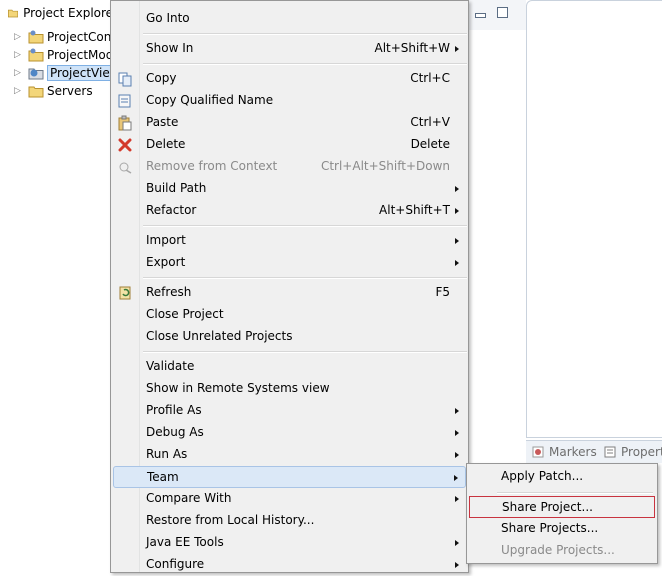 This screenshot has width=662, height=576. What do you see at coordinates (189, 498) in the screenshot?
I see `menu-item-label: Compare With` at bounding box center [189, 498].